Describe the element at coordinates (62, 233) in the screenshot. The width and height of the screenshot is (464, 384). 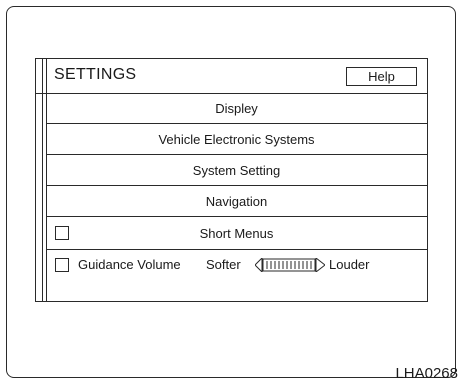
I see `short-menus-checkbox` at that location.